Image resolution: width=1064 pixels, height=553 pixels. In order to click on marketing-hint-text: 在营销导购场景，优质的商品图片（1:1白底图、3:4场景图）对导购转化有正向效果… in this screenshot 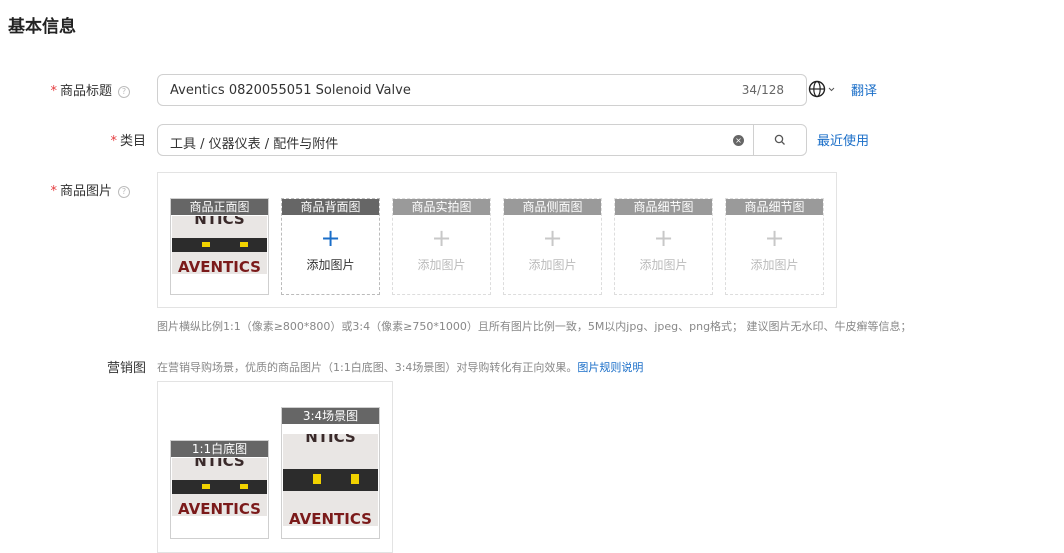, I will do `click(367, 367)`.